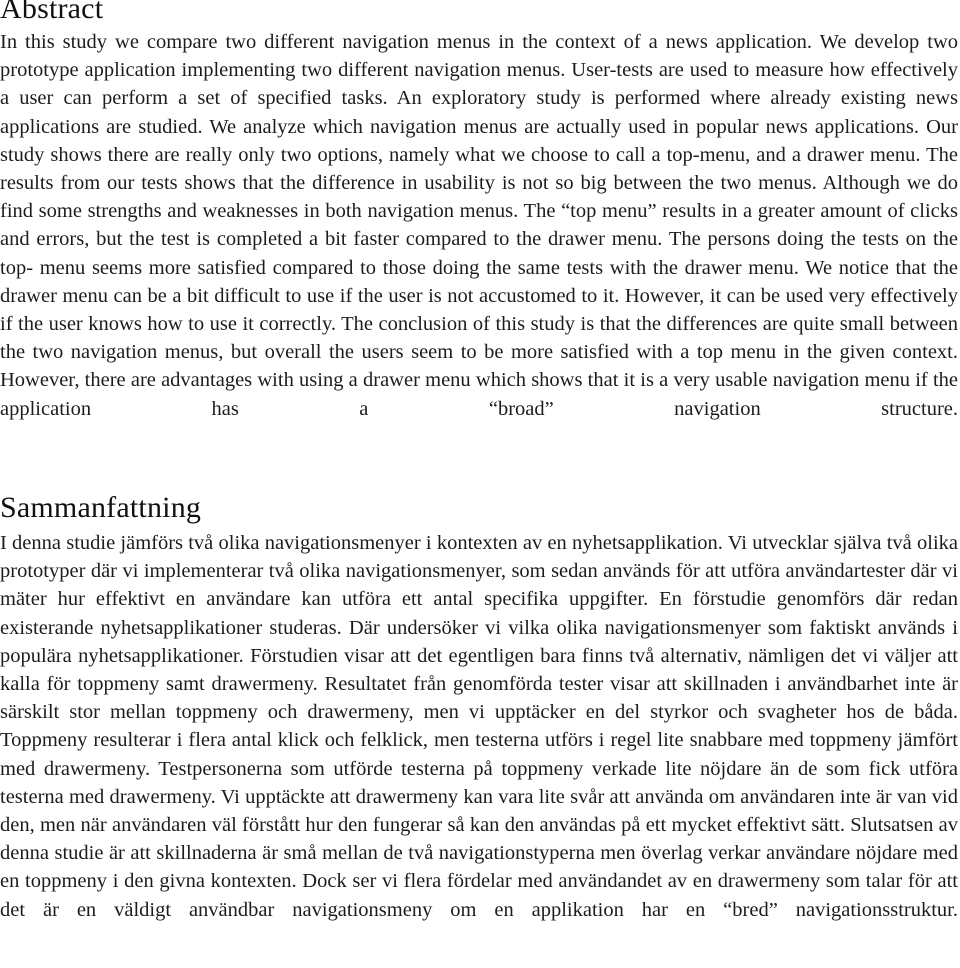  I want to click on sammanfattning-heading: Sammanfattning, so click(101, 507).